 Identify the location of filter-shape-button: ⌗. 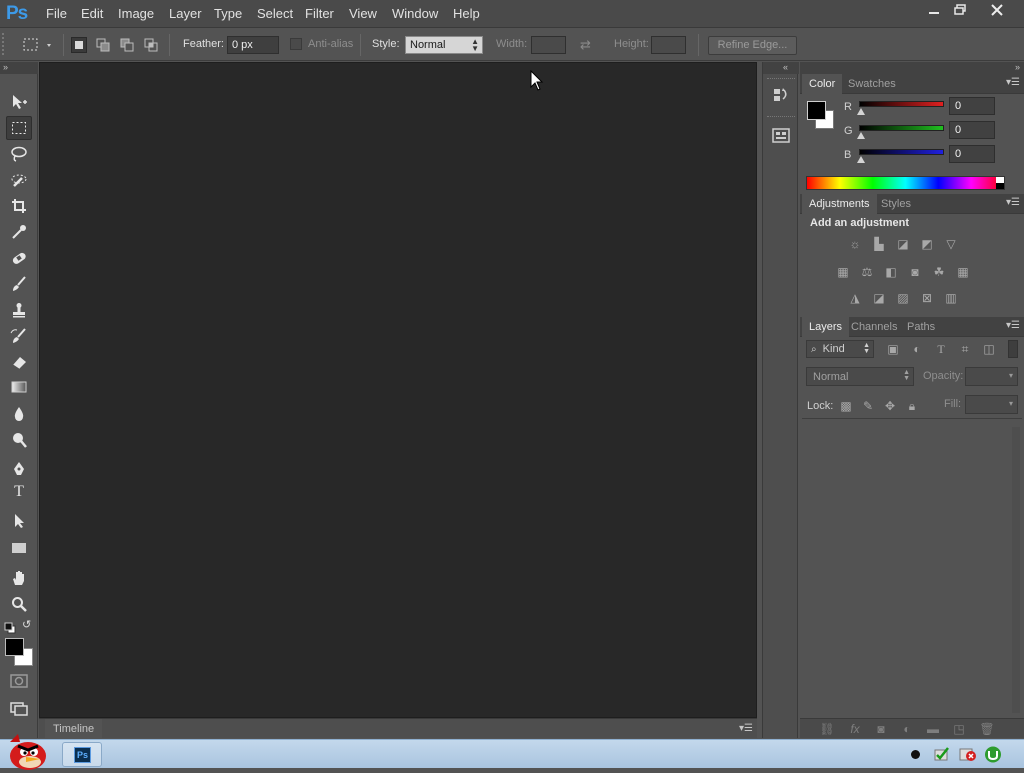
(965, 349).